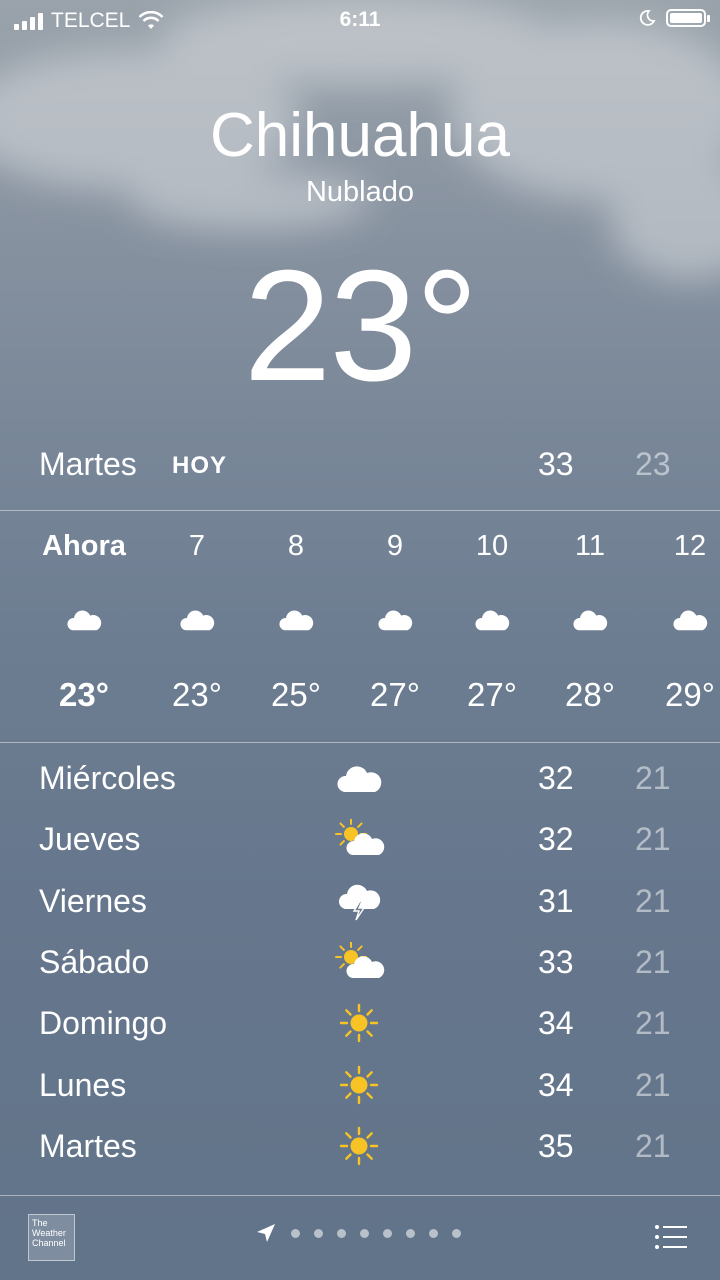 Image resolution: width=720 pixels, height=1280 pixels. I want to click on today-row: Martes HOY 33 23, so click(360, 468).